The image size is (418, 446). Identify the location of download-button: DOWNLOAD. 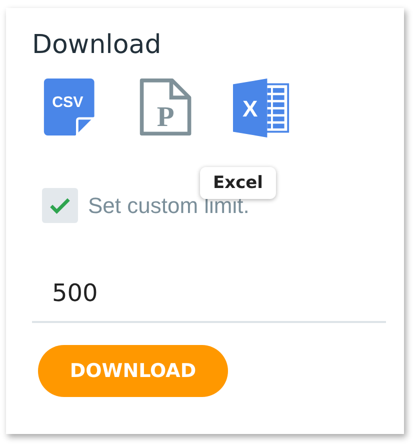
(133, 371).